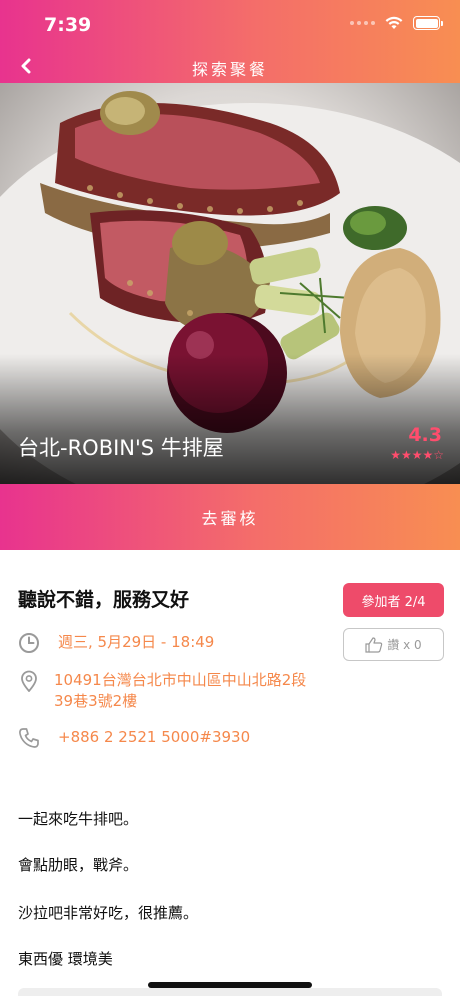 The width and height of the screenshot is (460, 996). Describe the element at coordinates (230, 992) in the screenshot. I see `next-card-edge` at that location.